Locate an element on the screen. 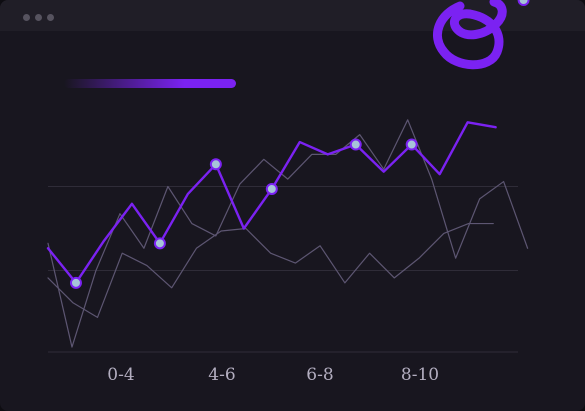 Image resolution: width=585 pixels, height=411 pixels. x-axis-ticks: 0-4 4-6 6-8 8-10 is located at coordinates (273, 375).